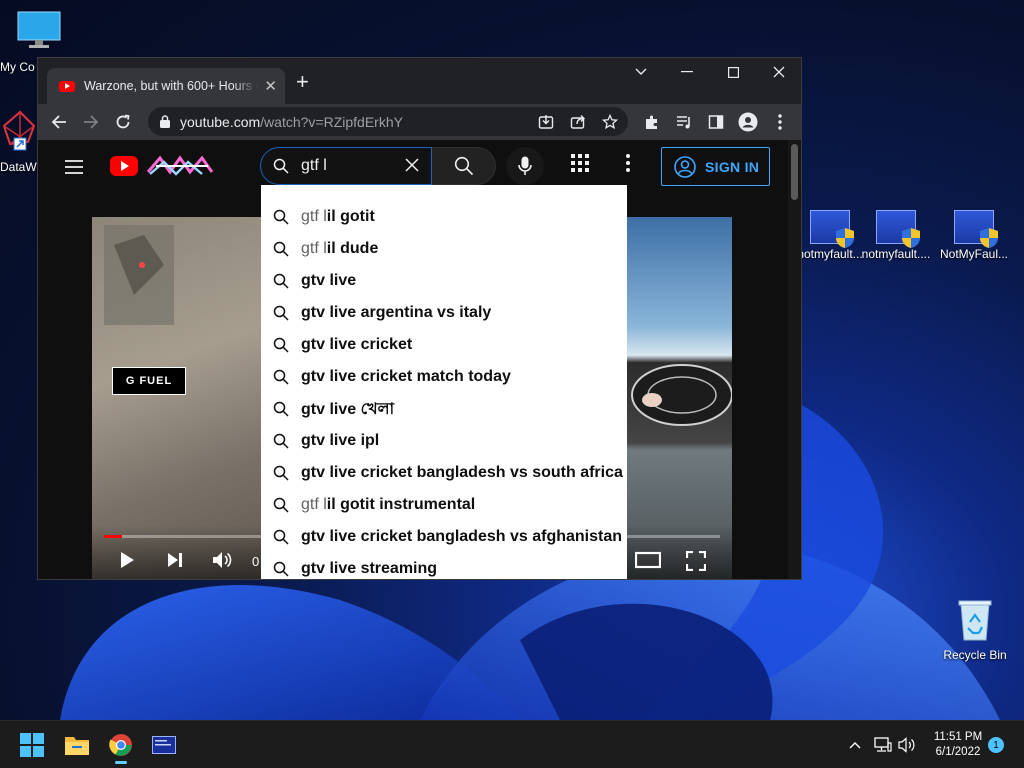 The width and height of the screenshot is (1024, 768). What do you see at coordinates (580, 163) in the screenshot?
I see `apps-grid-icon` at bounding box center [580, 163].